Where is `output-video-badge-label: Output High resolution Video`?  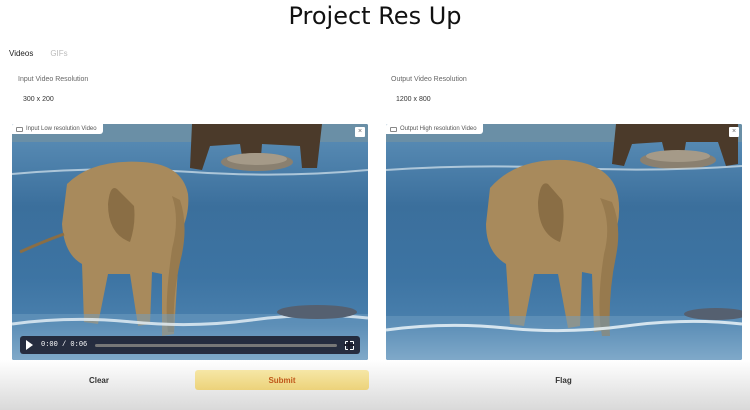 output-video-badge-label: Output High resolution Video is located at coordinates (438, 129).